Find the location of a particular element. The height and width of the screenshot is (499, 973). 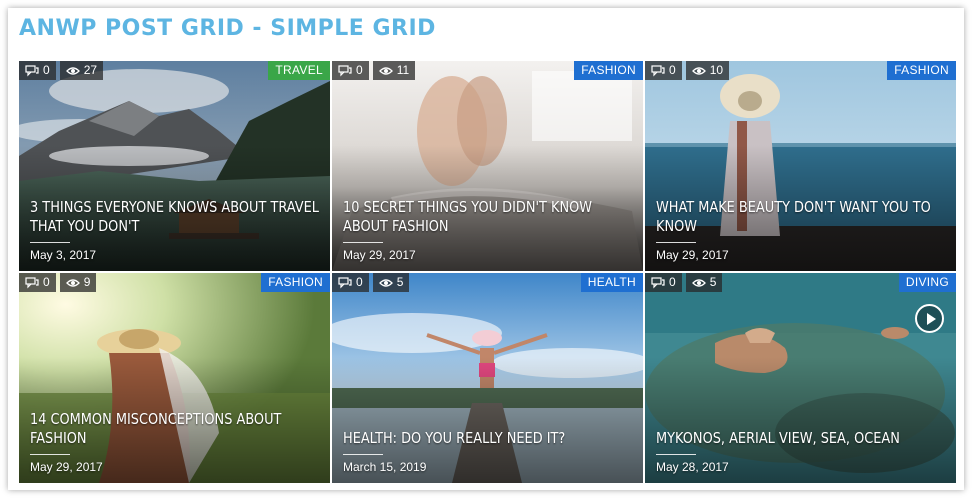

views-count: 10 is located at coordinates (707, 70).